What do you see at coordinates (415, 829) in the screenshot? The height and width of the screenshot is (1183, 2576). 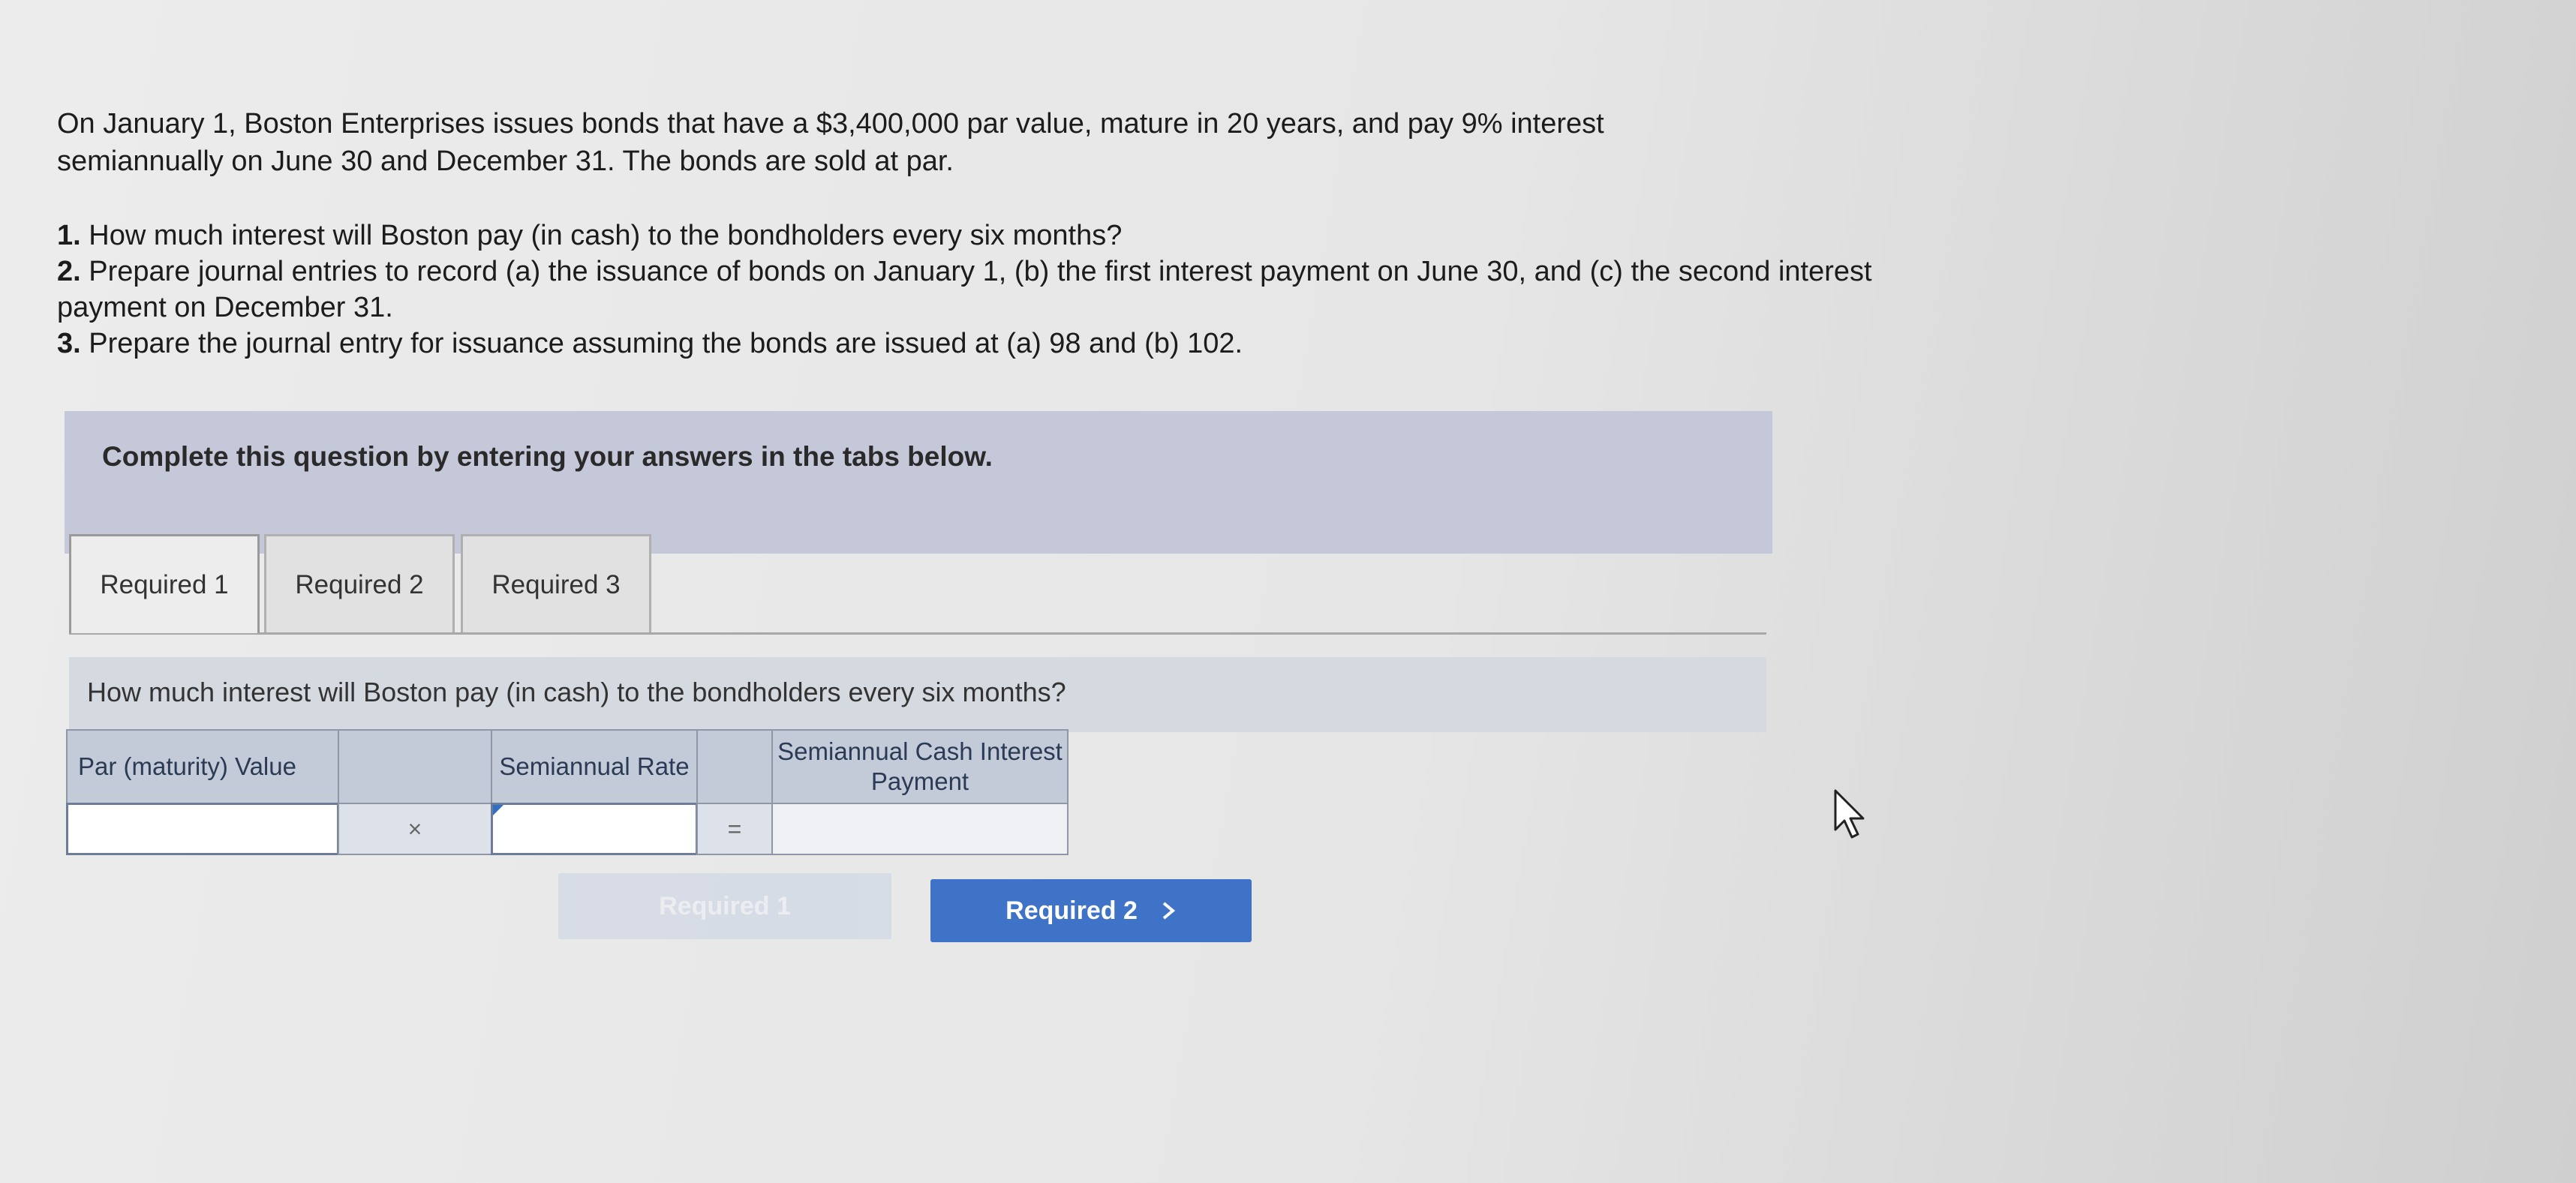 I see `multiply-operator: ×` at bounding box center [415, 829].